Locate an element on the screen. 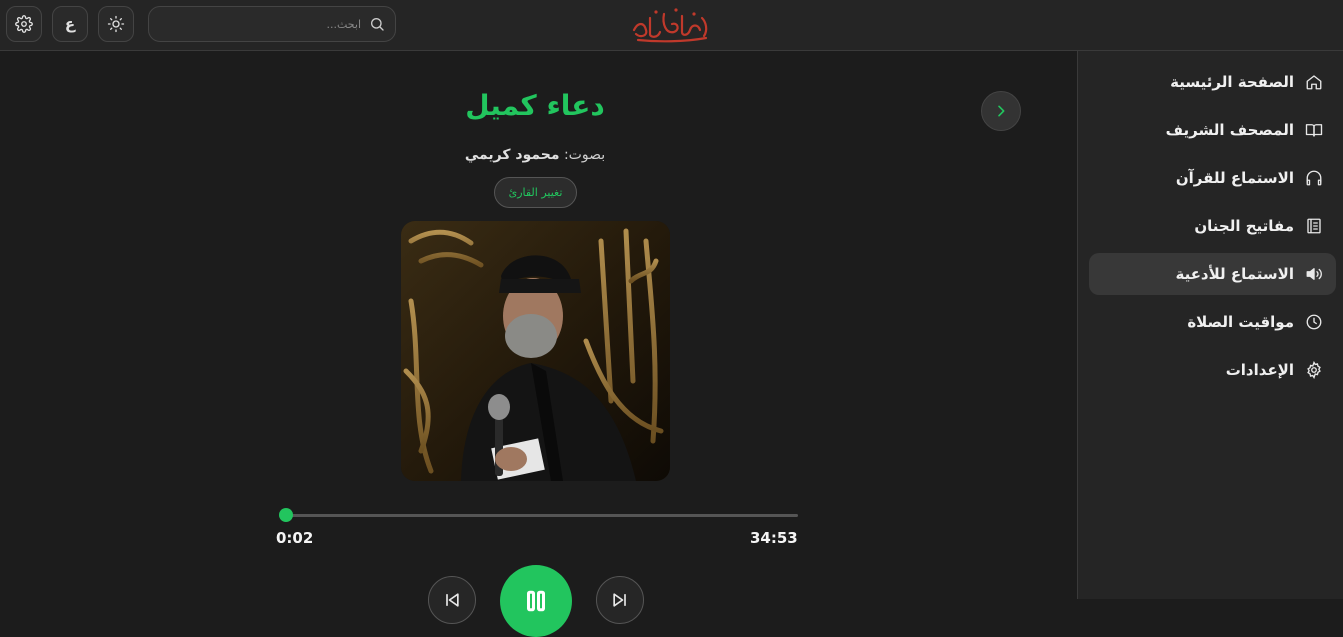  sidebar-item-home: الصفحة الرئيسية is located at coordinates (1212, 82).